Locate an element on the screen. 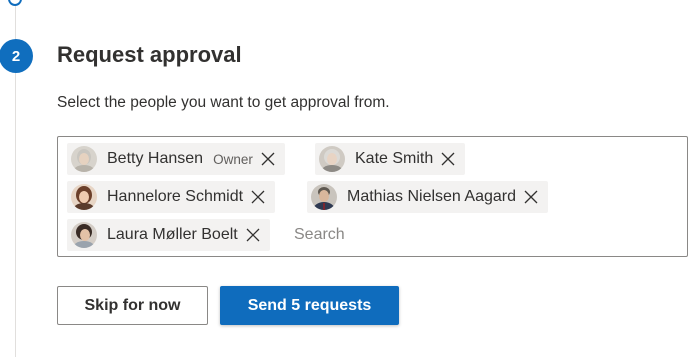 The height and width of the screenshot is (357, 700). skip-button: Skip for now is located at coordinates (132, 305).